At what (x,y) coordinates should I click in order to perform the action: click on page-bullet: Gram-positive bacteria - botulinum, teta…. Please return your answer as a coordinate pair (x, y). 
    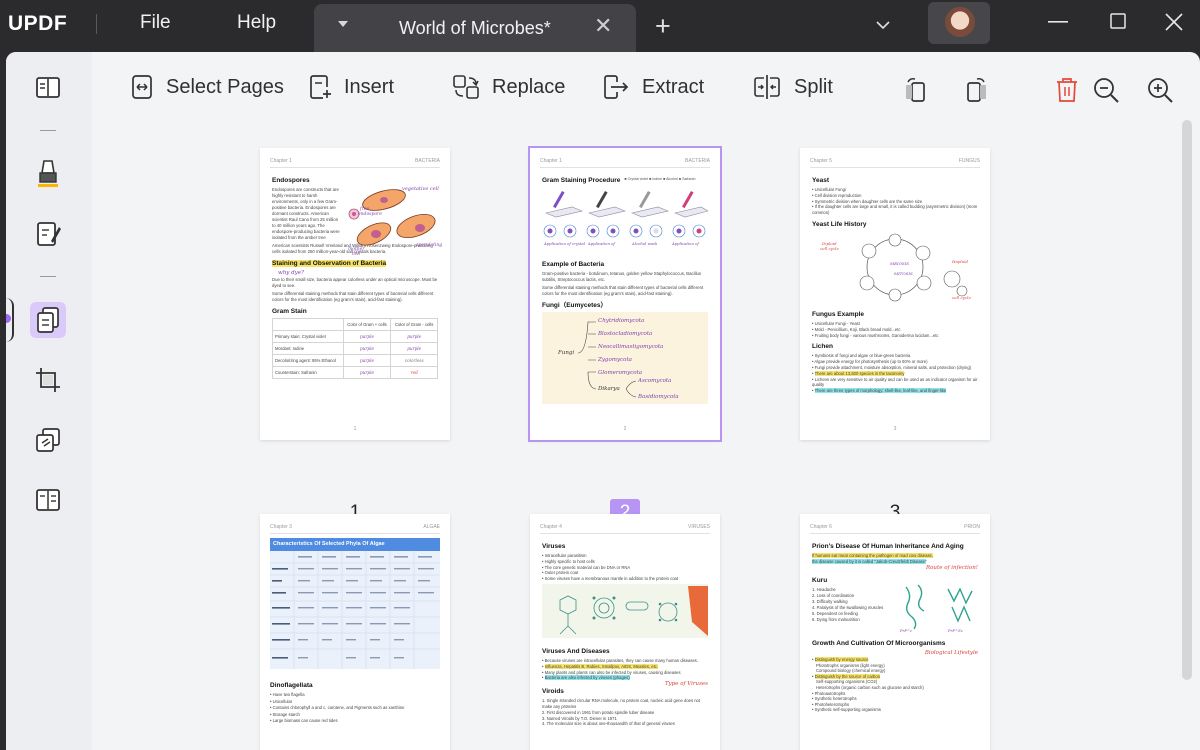
    Looking at the image, I should click on (622, 276).